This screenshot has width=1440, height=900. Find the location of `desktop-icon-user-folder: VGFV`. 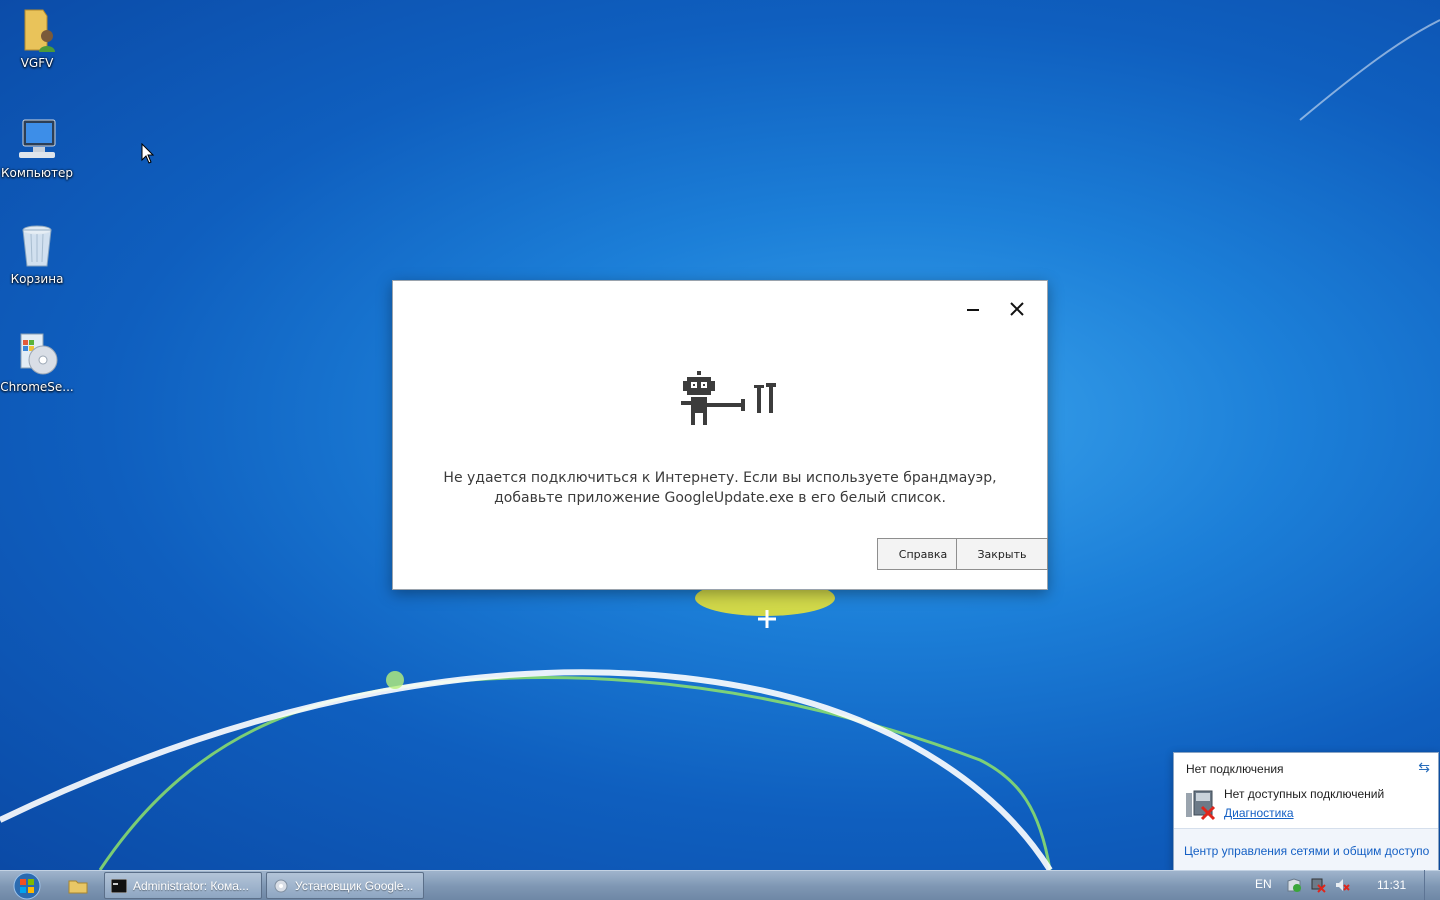

desktop-icon-user-folder: VGFV is located at coordinates (37, 38).